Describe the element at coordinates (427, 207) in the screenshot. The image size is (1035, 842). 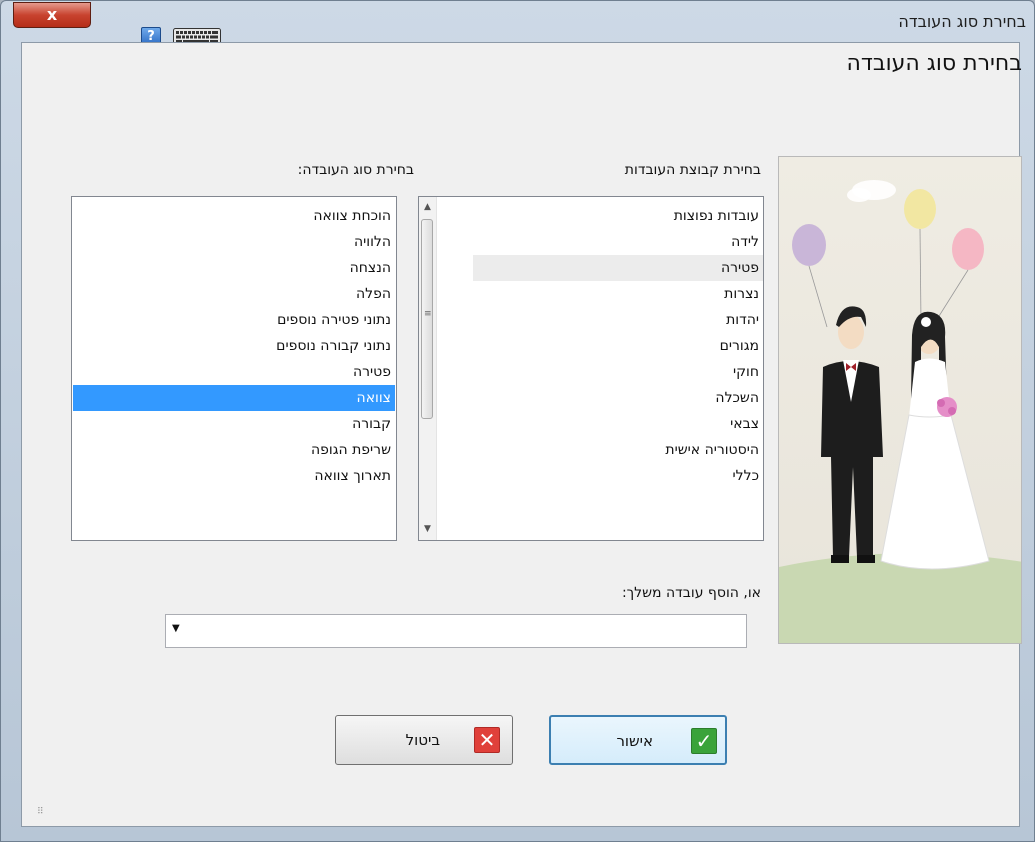
I see `scroll-up-arrow: ▲` at that location.